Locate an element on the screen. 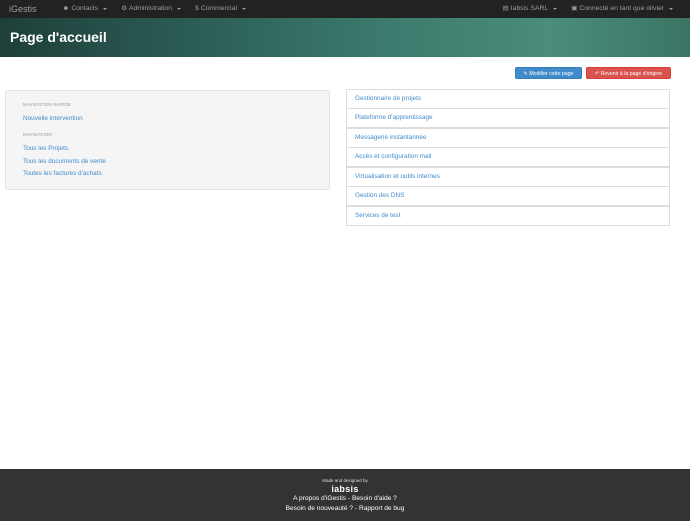 Image resolution: width=690 pixels, height=521 pixels. restore-page-button: ↶ Revenir à la page d'origine is located at coordinates (628, 73).